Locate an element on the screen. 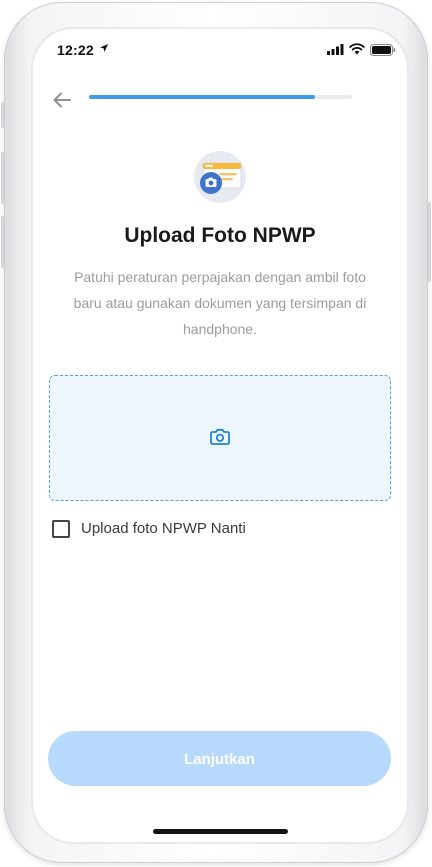  back-button is located at coordinates (62, 100).